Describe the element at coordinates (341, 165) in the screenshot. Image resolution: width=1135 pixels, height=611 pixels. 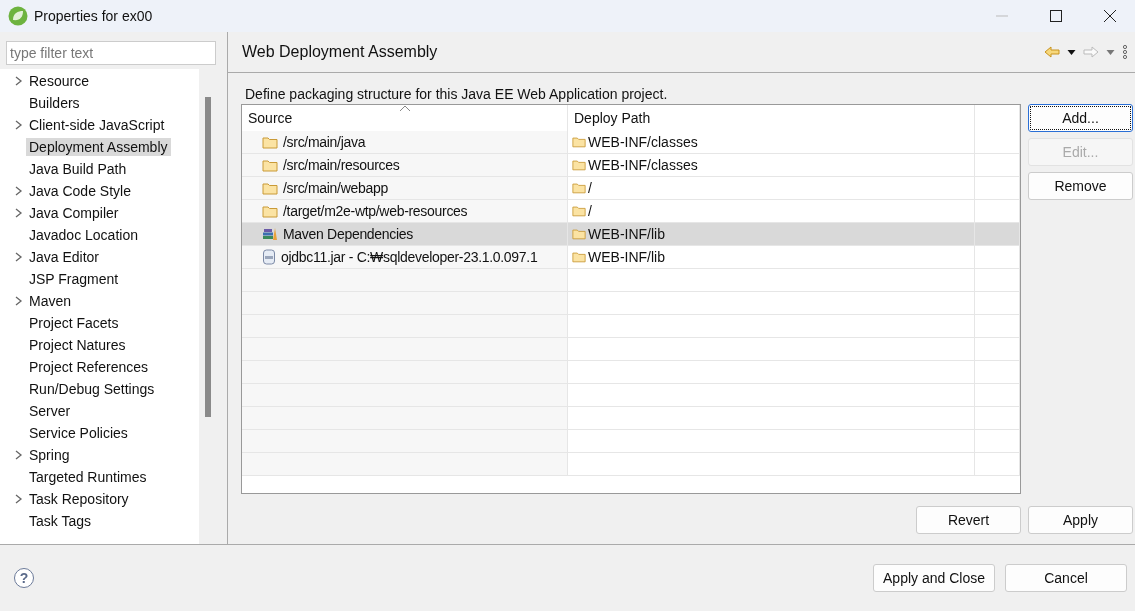
I see `source-path: /src/main/resources` at that location.